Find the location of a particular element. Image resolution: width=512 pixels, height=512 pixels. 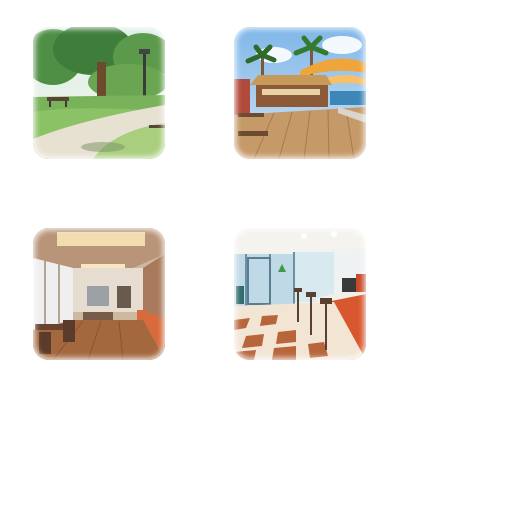

lounge-interior-scene-icon is located at coordinates (99, 294).